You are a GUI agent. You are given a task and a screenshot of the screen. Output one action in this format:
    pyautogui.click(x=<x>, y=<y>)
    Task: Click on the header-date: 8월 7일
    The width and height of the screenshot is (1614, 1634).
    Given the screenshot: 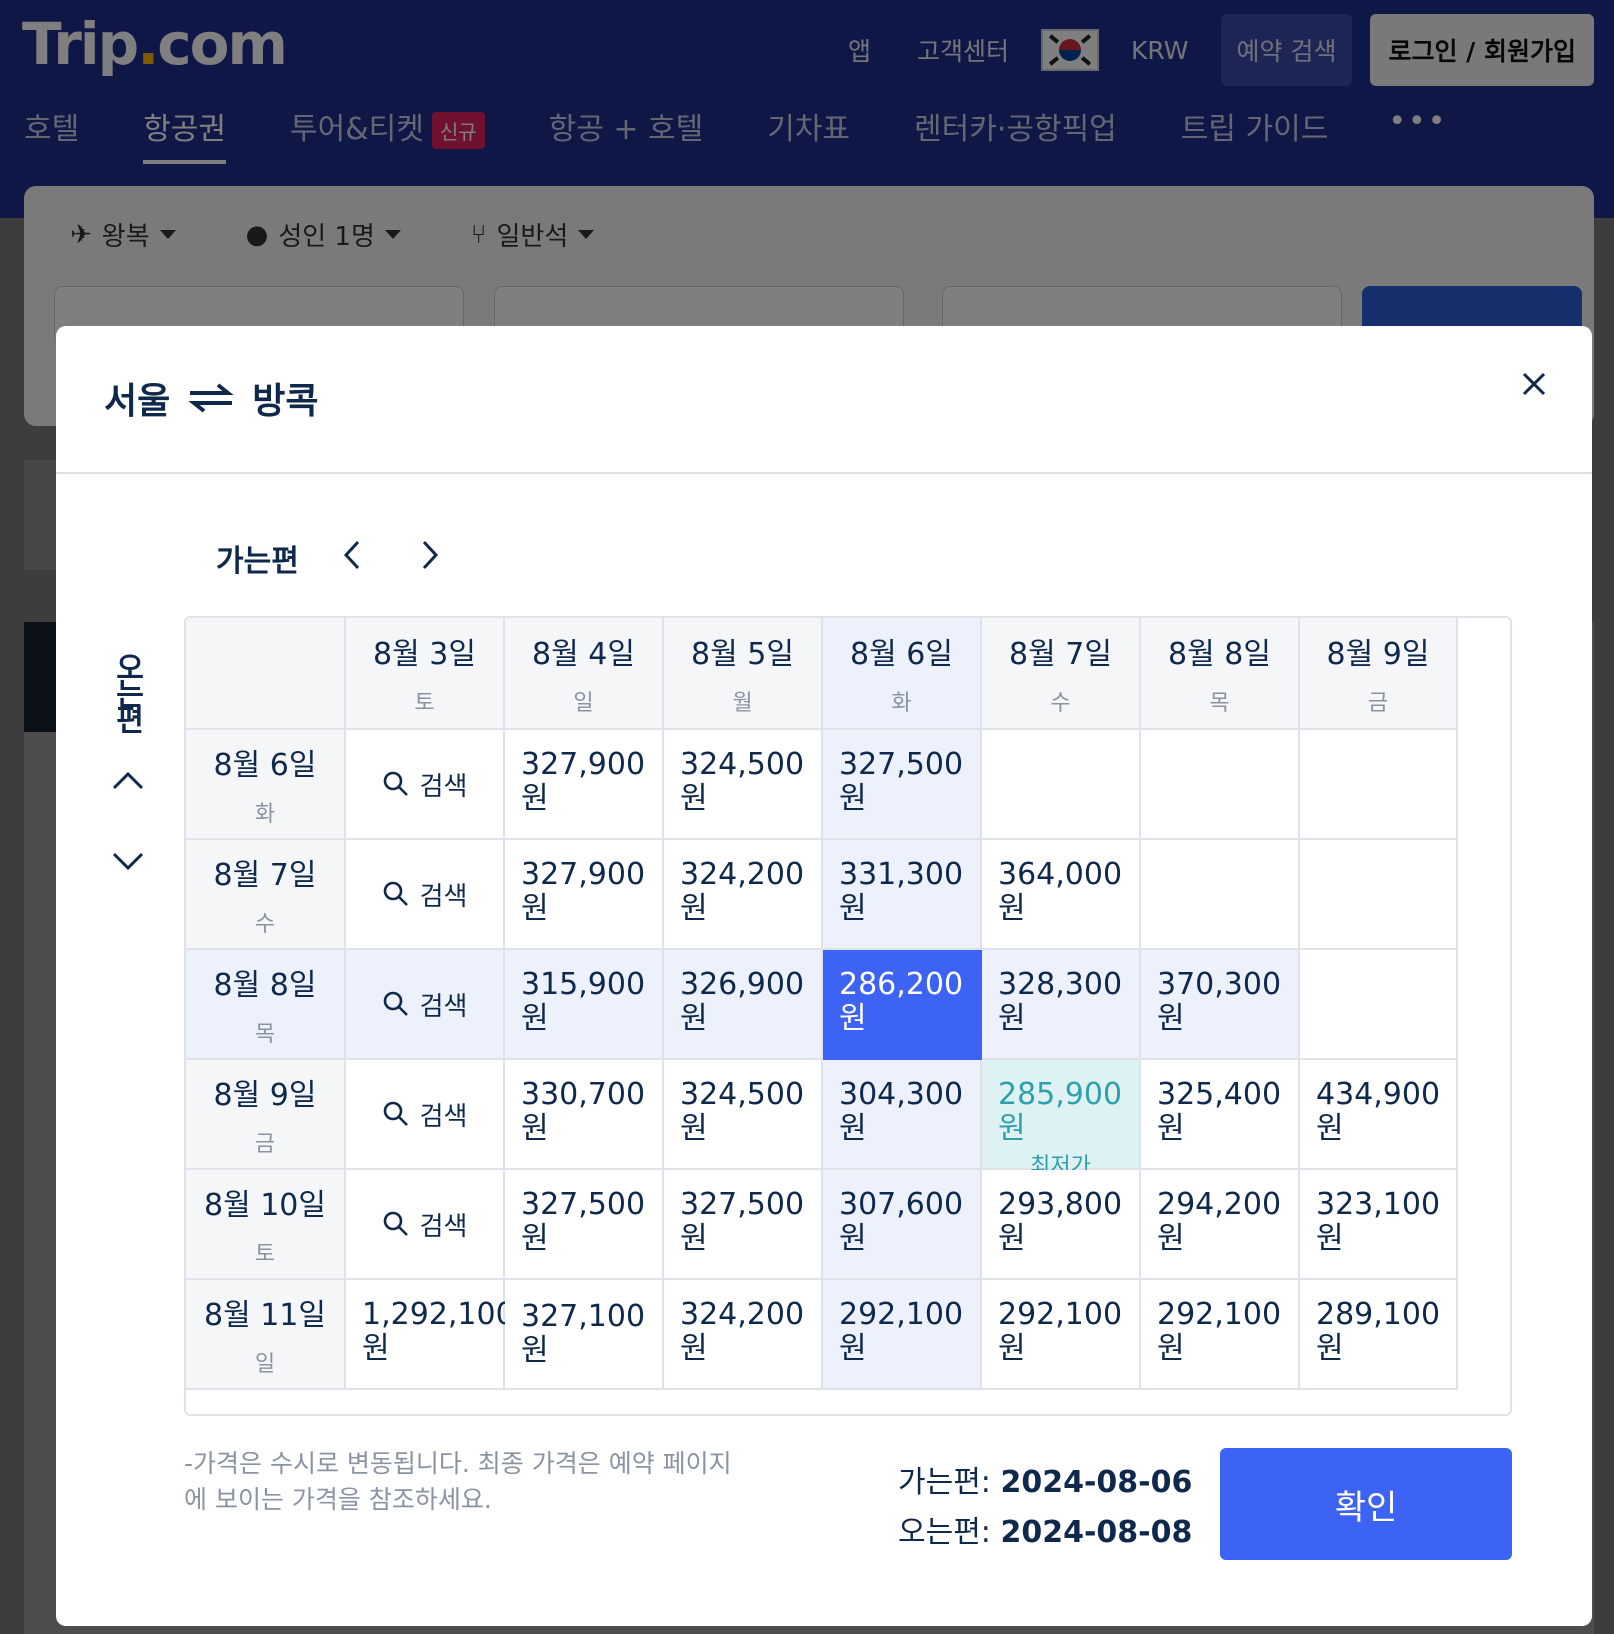 What is the action you would take?
    pyautogui.click(x=1060, y=654)
    